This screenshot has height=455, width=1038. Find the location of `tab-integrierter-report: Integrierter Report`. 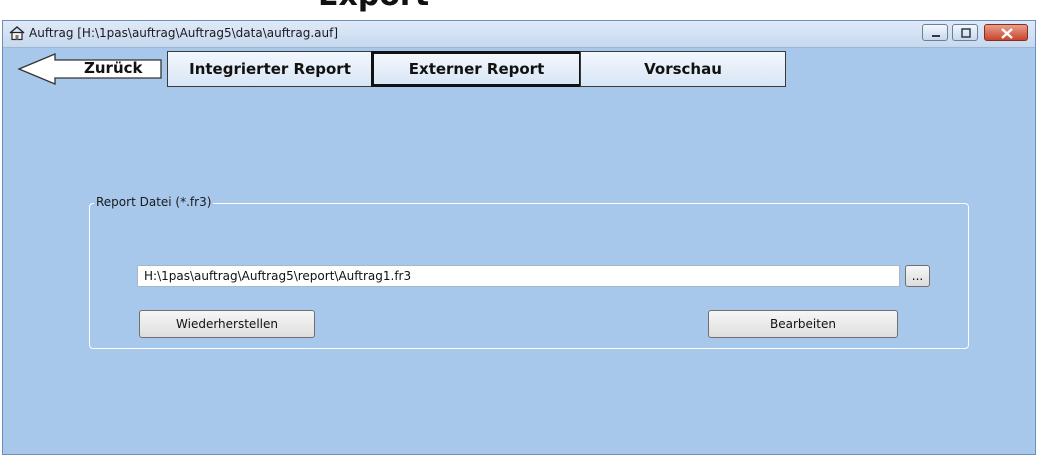

tab-integrierter-report: Integrierter Report is located at coordinates (270, 69).